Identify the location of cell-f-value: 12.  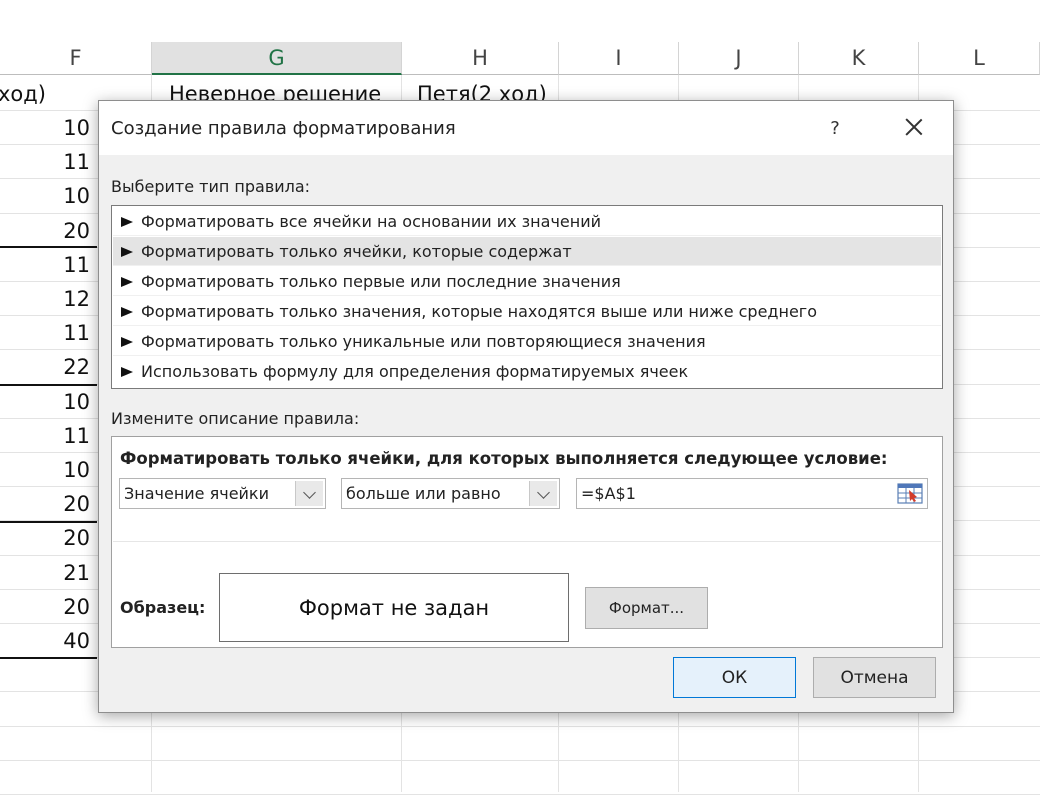
(48, 299).